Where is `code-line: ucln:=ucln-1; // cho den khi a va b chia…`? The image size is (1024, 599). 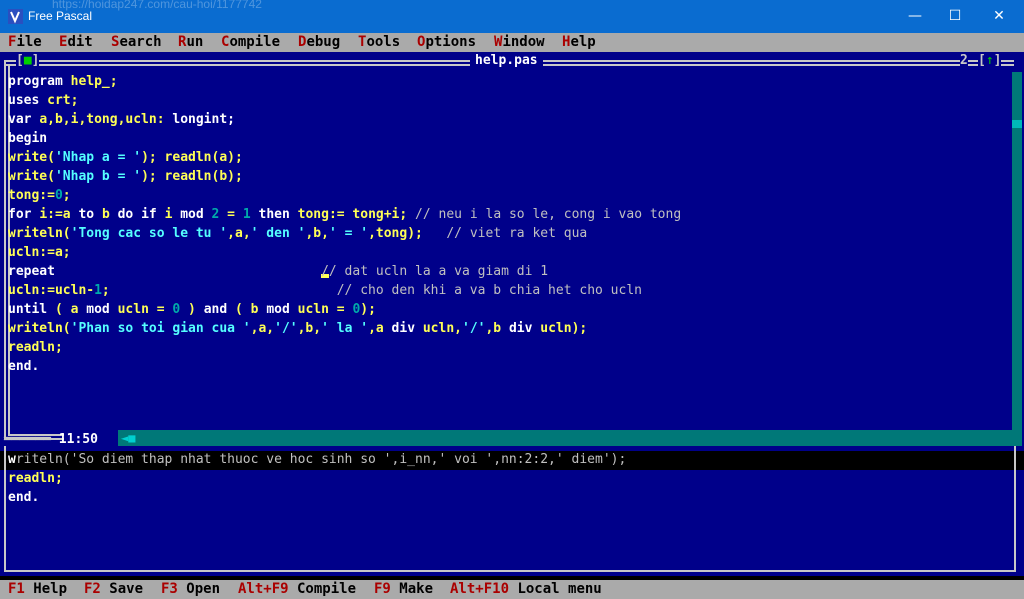
code-line: ucln:=ucln-1; // cho den khi a va b chia… is located at coordinates (325, 290).